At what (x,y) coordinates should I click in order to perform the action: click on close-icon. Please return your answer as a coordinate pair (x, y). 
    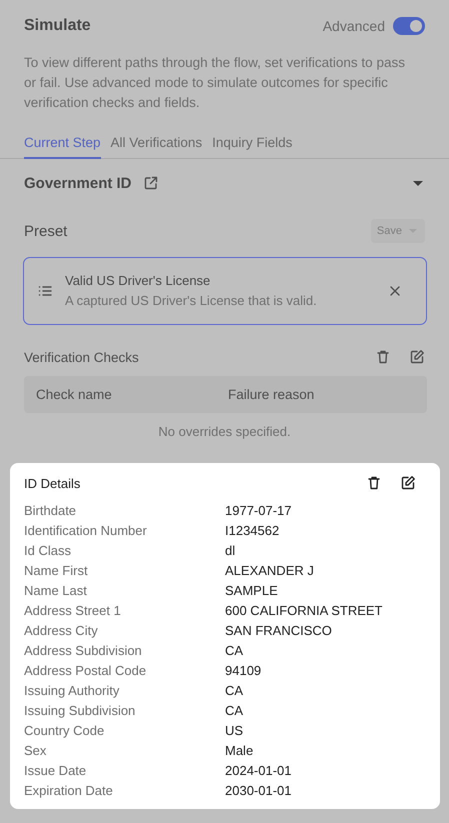
    Looking at the image, I should click on (395, 291).